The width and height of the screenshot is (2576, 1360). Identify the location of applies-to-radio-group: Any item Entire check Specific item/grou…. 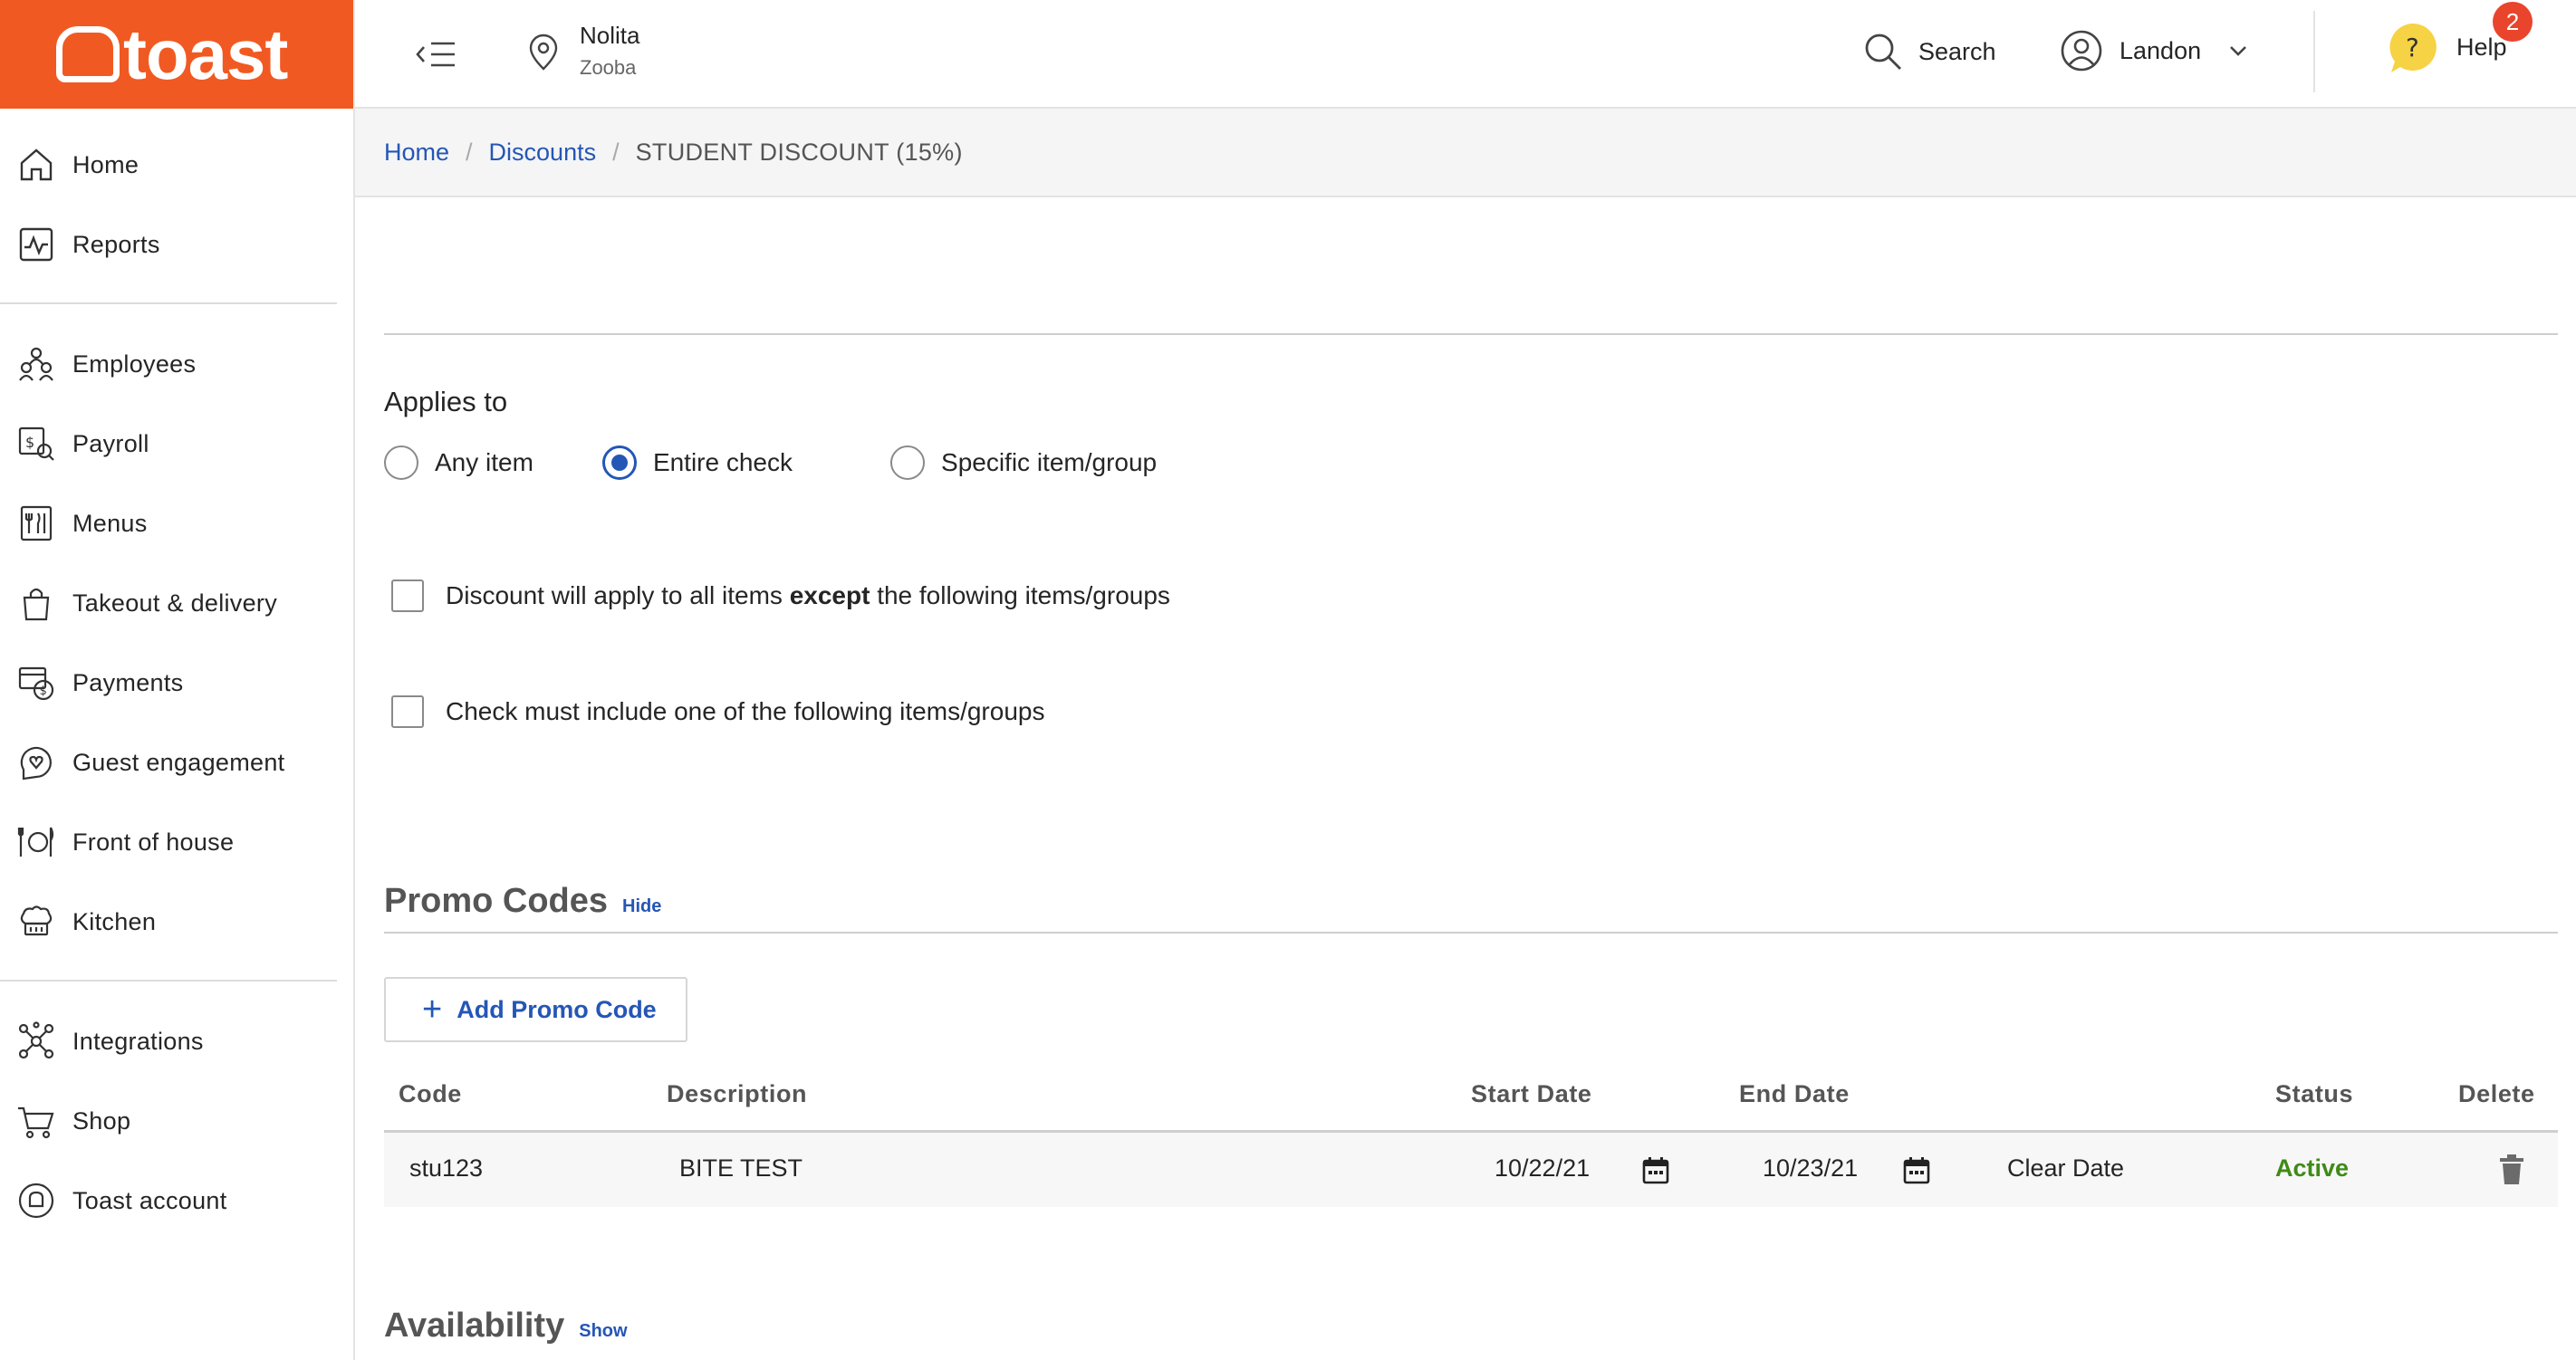
(1471, 462).